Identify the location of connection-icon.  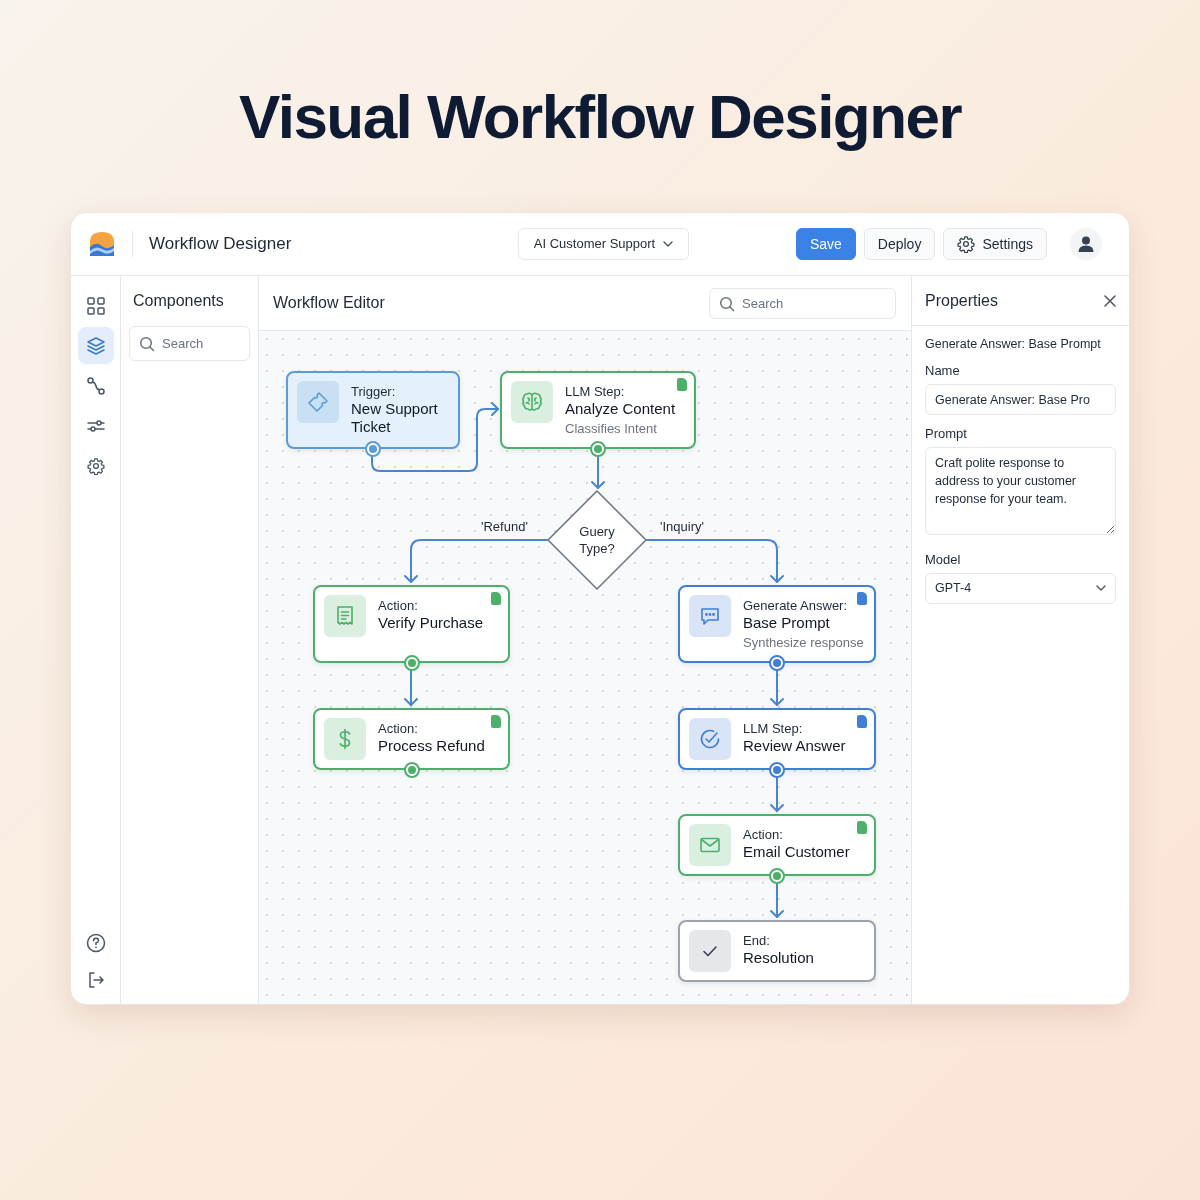
(95, 385).